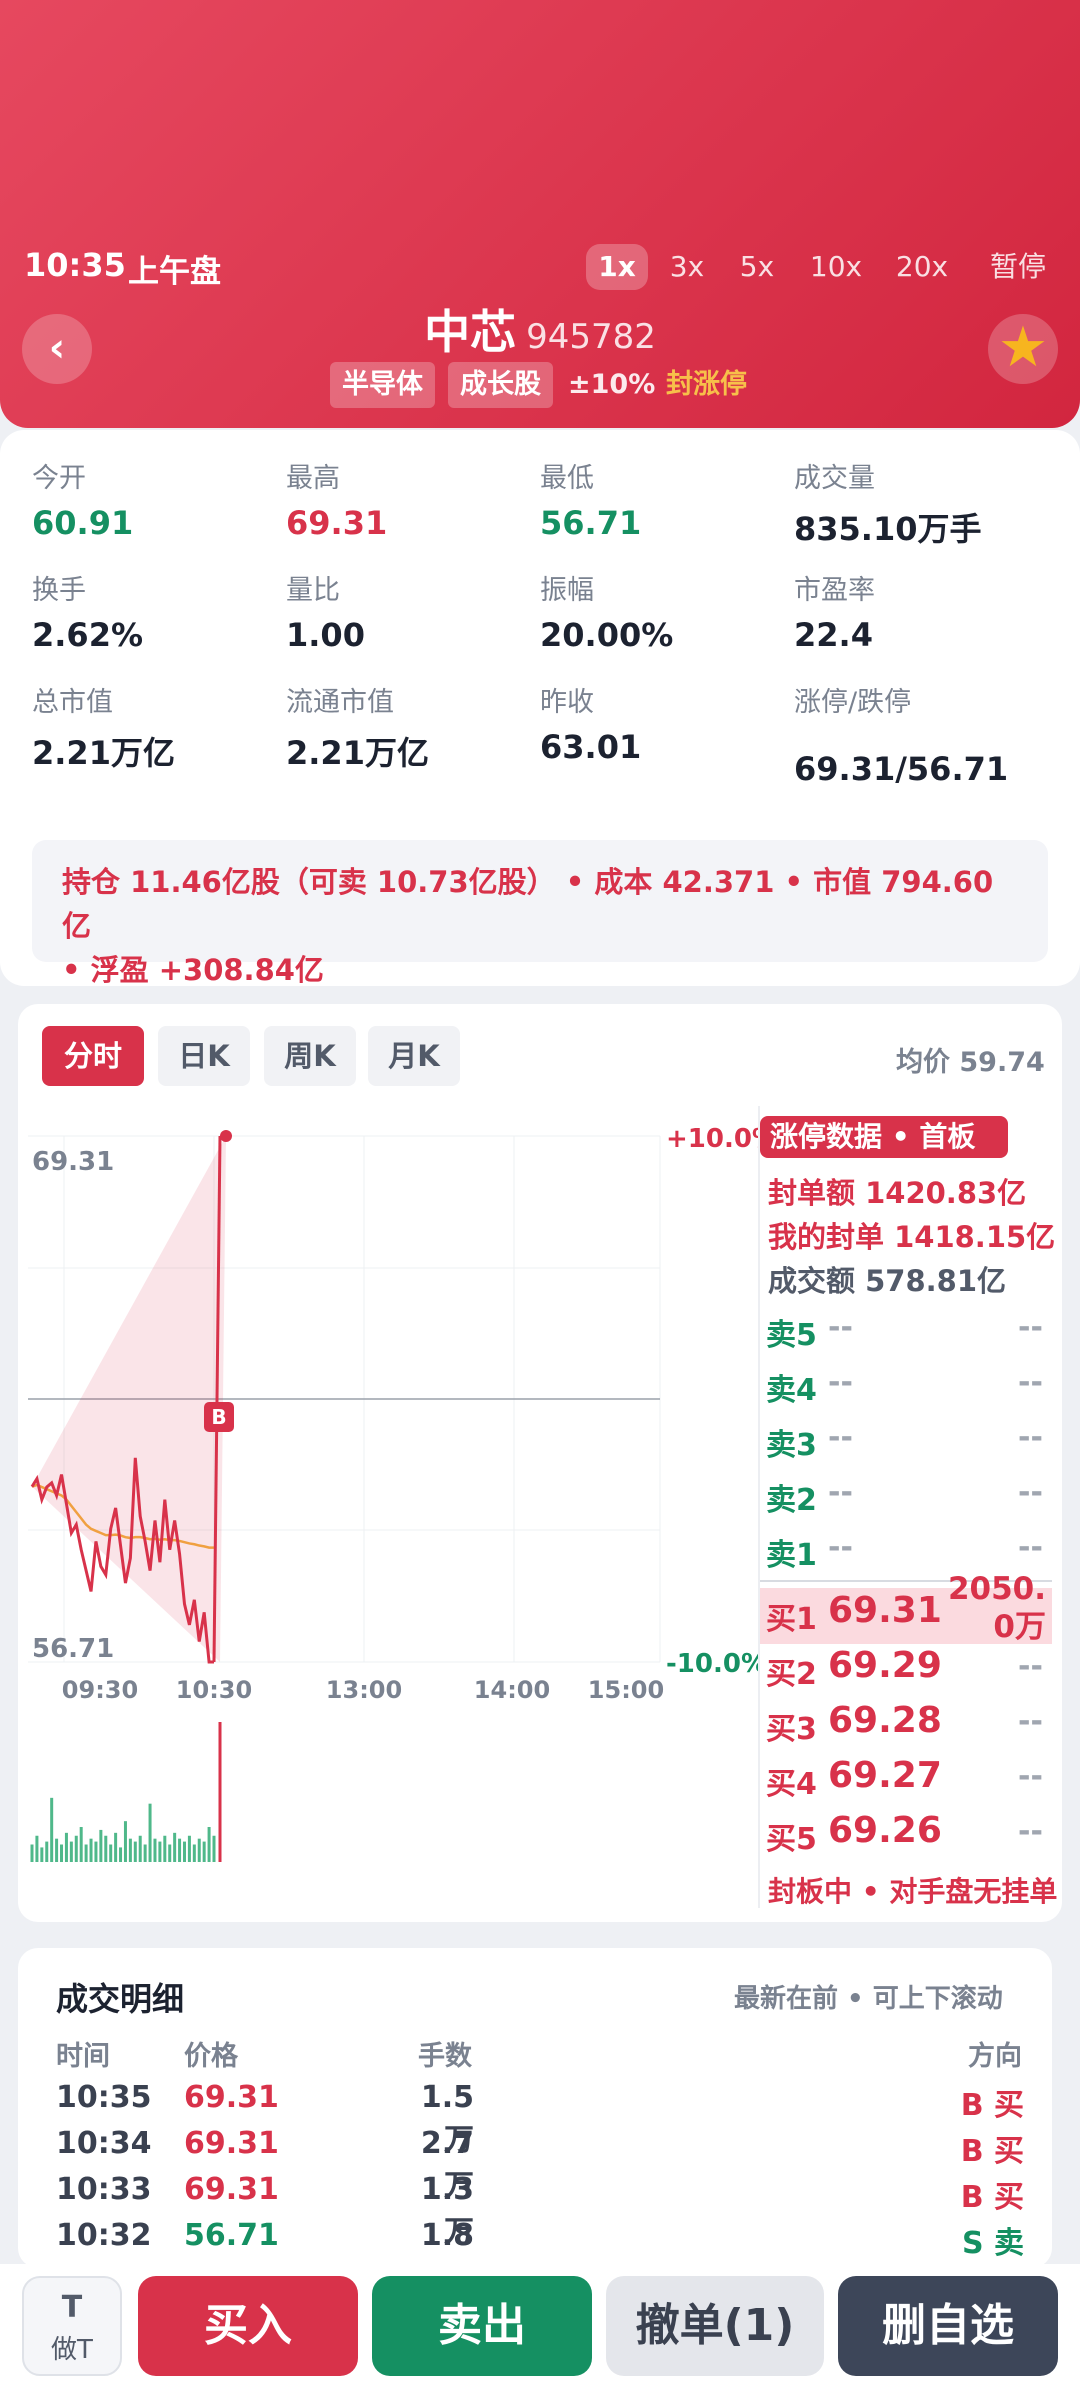  What do you see at coordinates (500, 385) in the screenshot?
I see `style-tag: 成长股` at bounding box center [500, 385].